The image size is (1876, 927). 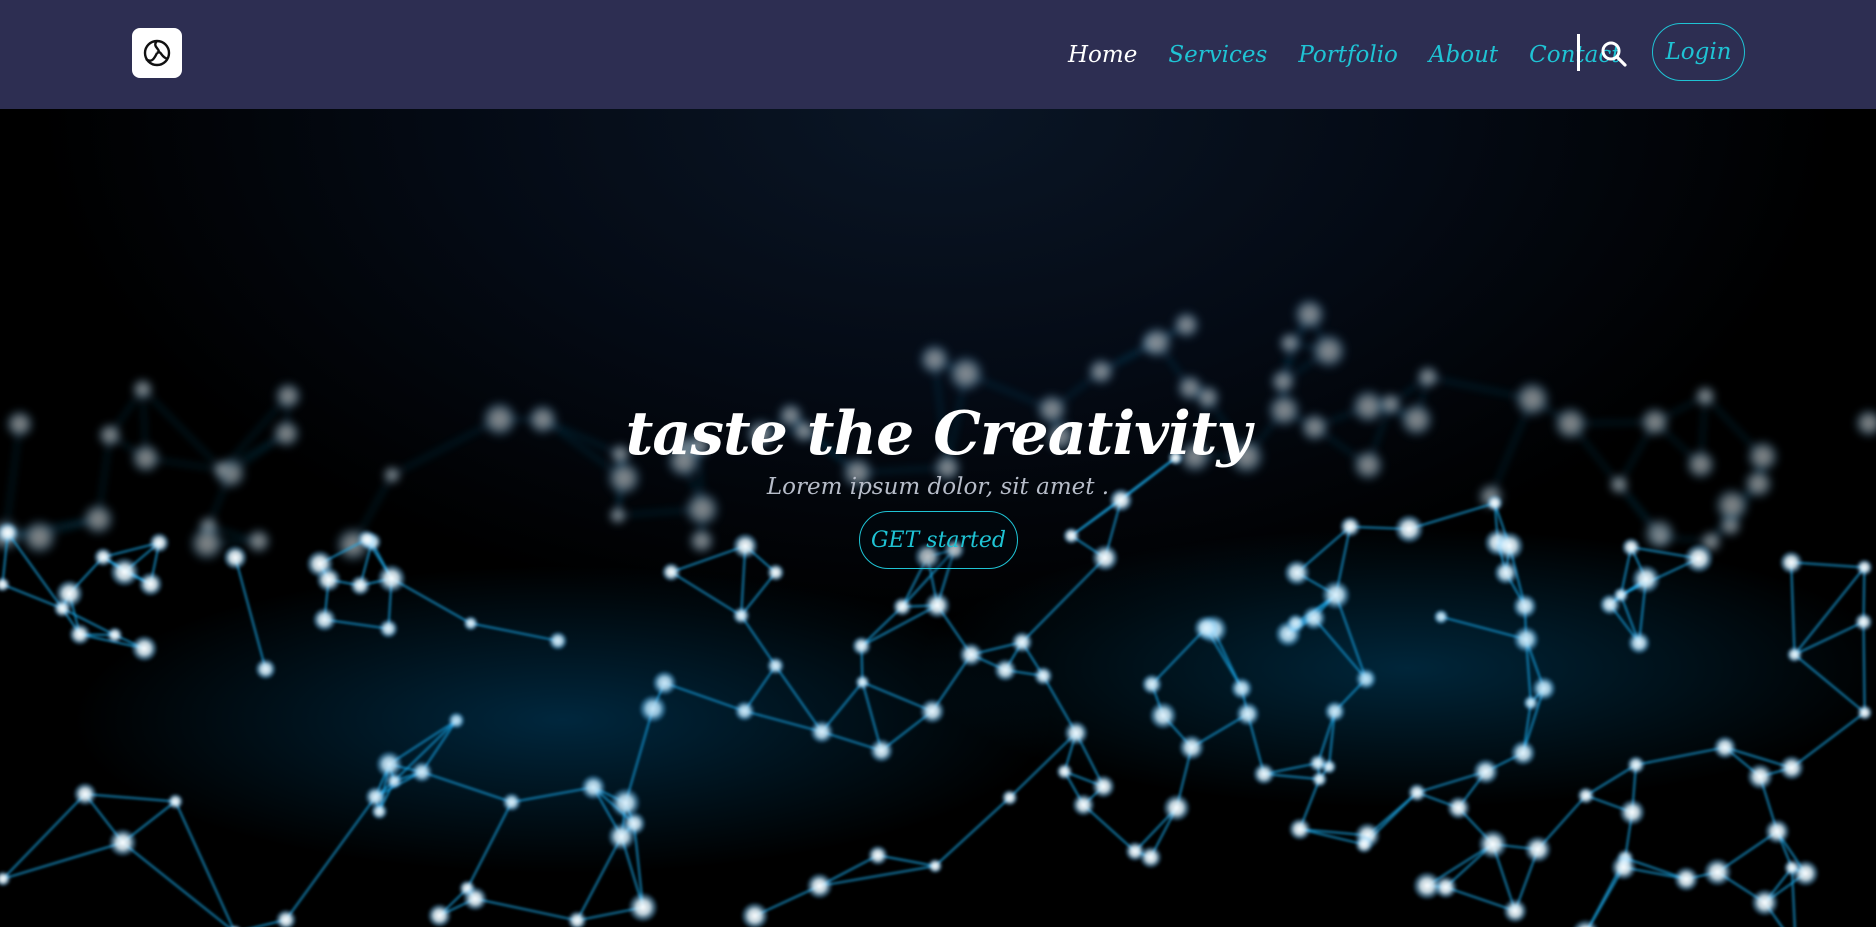 I want to click on swirl-logo-icon, so click(x=157, y=53).